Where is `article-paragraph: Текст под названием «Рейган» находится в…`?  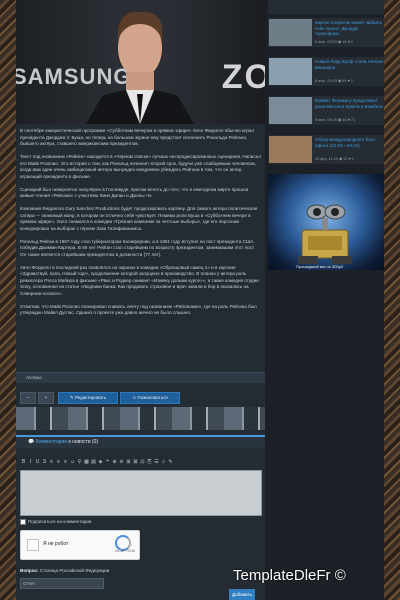 article-paragraph: Текст под названием «Рейган» находится в… is located at coordinates (140, 166).